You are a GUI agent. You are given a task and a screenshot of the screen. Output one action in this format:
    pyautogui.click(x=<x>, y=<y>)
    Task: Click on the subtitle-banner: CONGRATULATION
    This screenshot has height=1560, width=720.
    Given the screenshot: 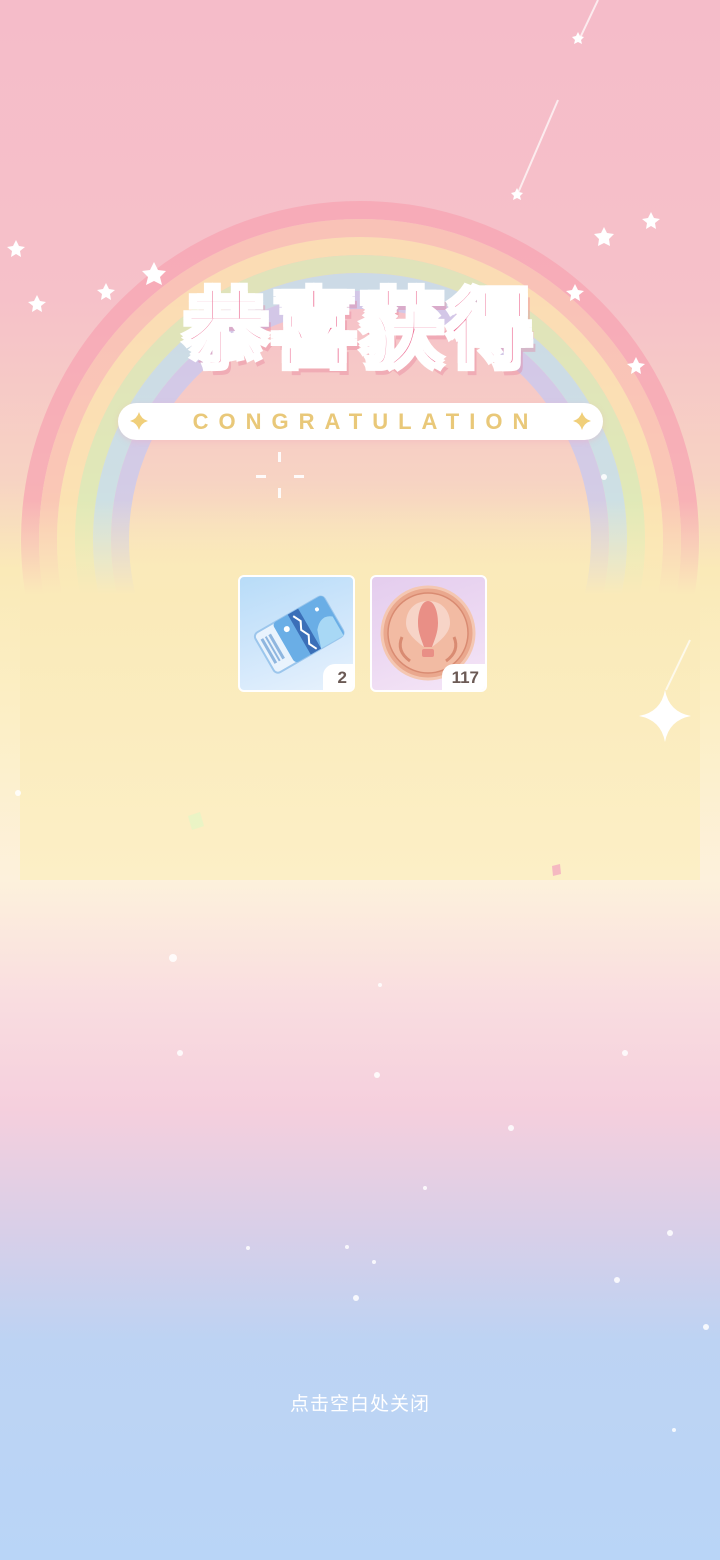 What is the action you would take?
    pyautogui.click(x=360, y=421)
    